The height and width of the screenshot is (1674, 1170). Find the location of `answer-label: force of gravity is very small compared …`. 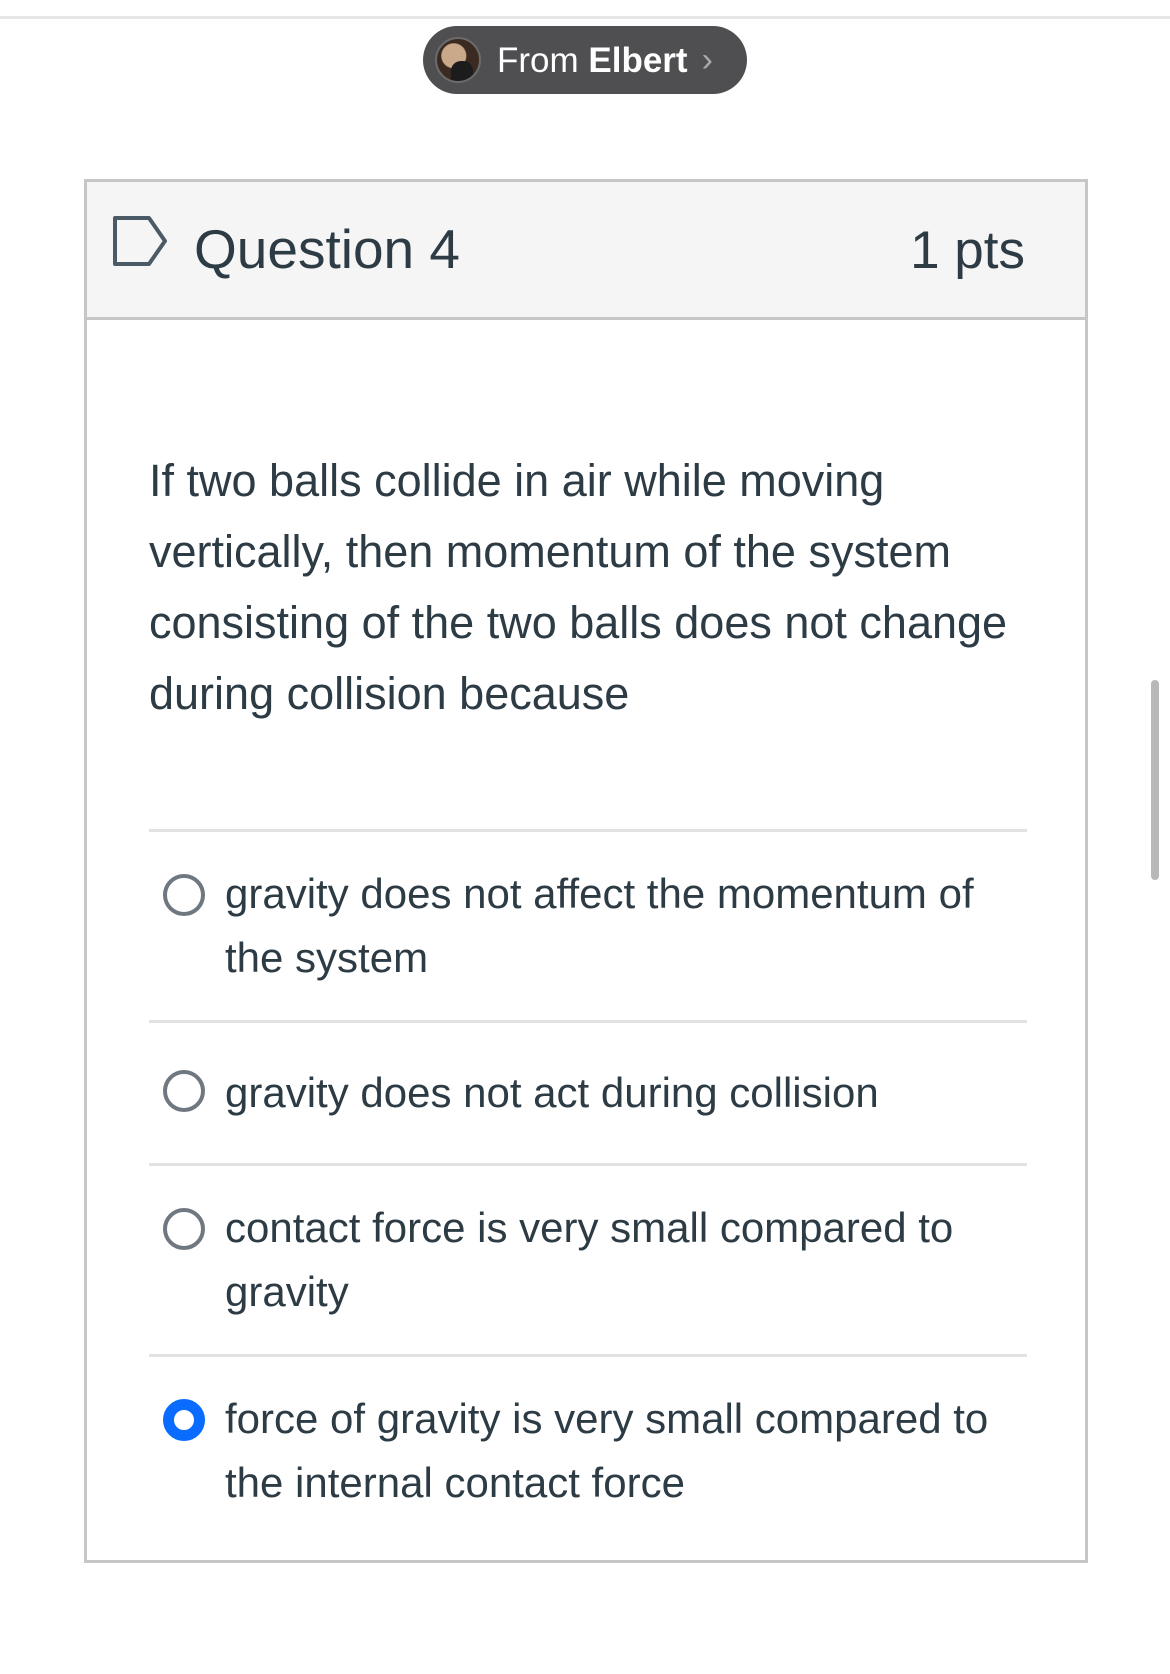

answer-label: force of gravity is very small compared … is located at coordinates (607, 1450).